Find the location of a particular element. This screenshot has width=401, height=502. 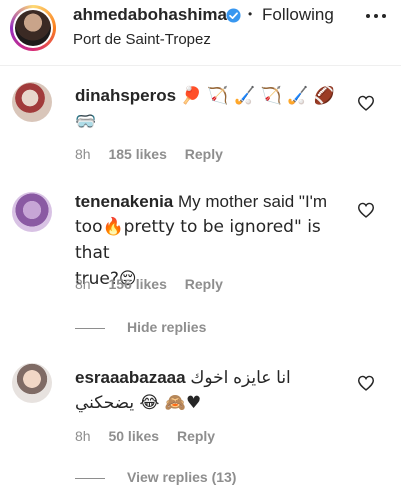

comment-username: dinahsperos is located at coordinates (125, 95).